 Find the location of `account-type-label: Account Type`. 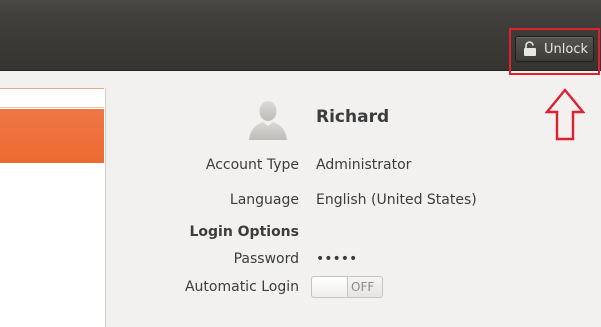

account-type-label: Account Type is located at coordinates (252, 165).